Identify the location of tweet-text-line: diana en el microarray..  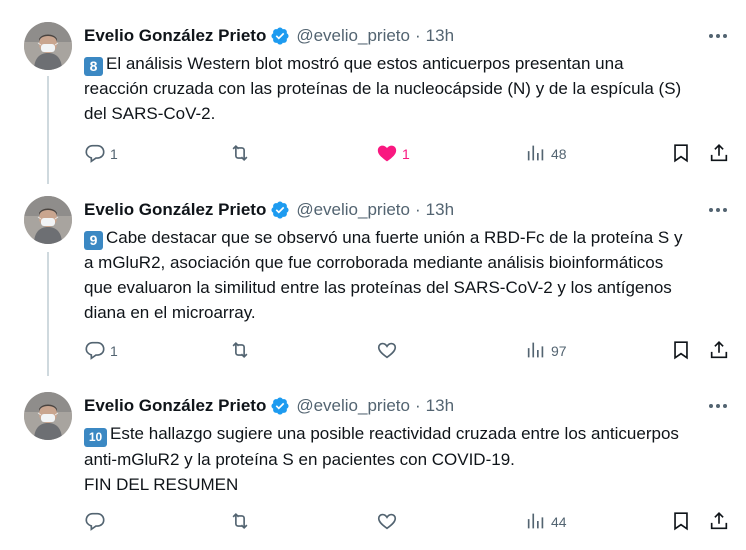
(170, 312).